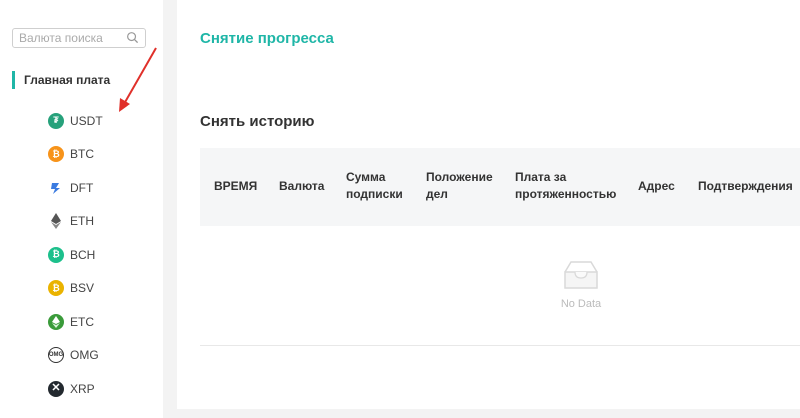  Describe the element at coordinates (56, 321) in the screenshot. I see `ethereum-classic-icon` at that location.